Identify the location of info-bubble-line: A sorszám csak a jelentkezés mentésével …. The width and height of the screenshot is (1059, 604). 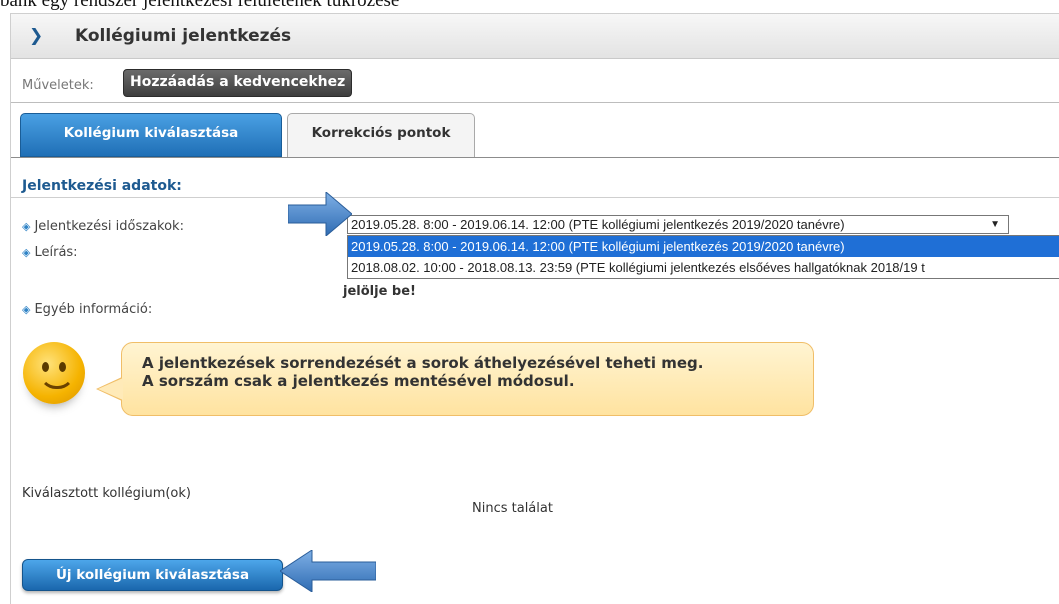
(358, 381).